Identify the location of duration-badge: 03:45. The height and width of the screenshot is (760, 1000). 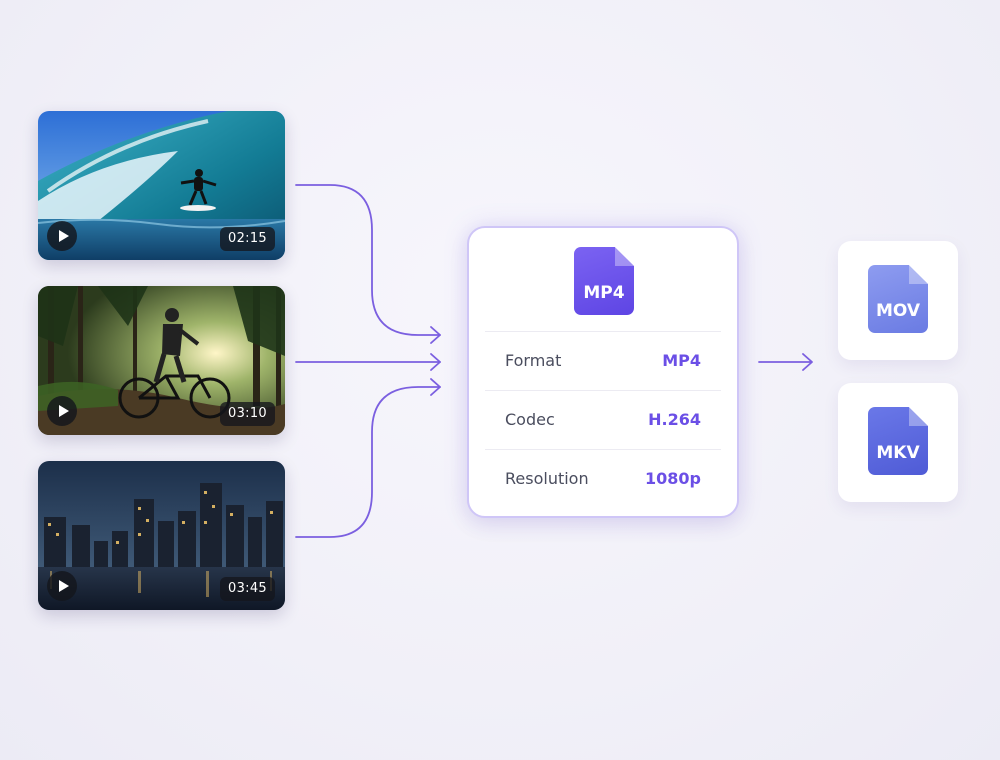
(247, 589).